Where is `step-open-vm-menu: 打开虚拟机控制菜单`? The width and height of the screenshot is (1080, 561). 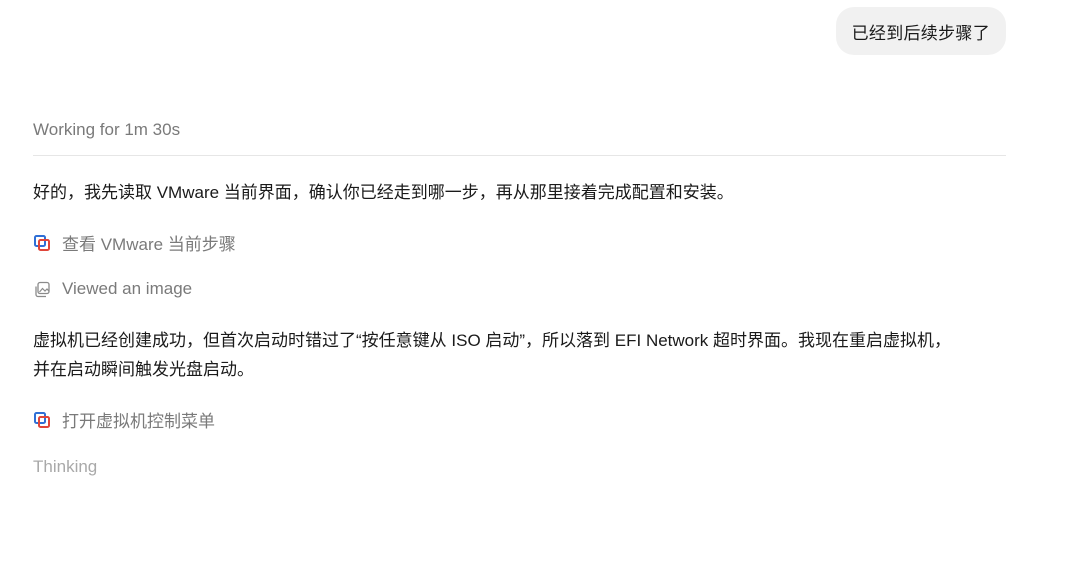
step-open-vm-menu: 打开虚拟机控制菜单 is located at coordinates (124, 419).